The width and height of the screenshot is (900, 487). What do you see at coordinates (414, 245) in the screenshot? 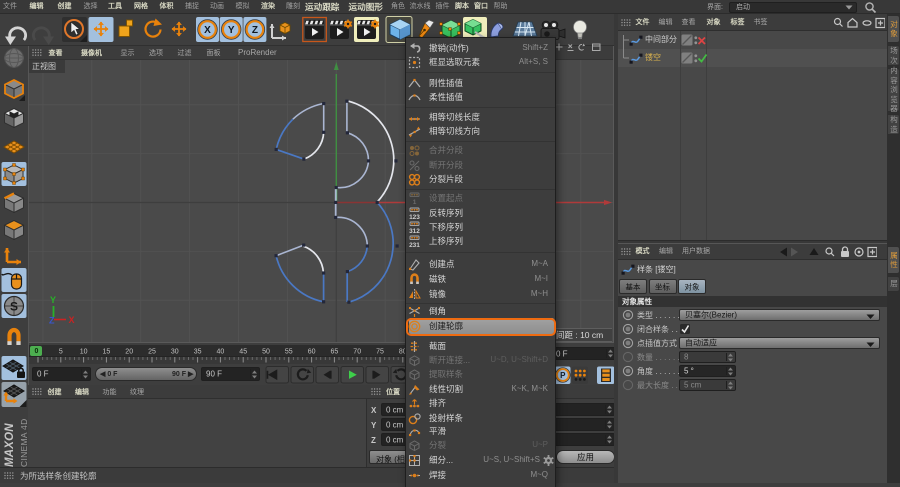
I see `svg-text: 231` at bounding box center [414, 245].